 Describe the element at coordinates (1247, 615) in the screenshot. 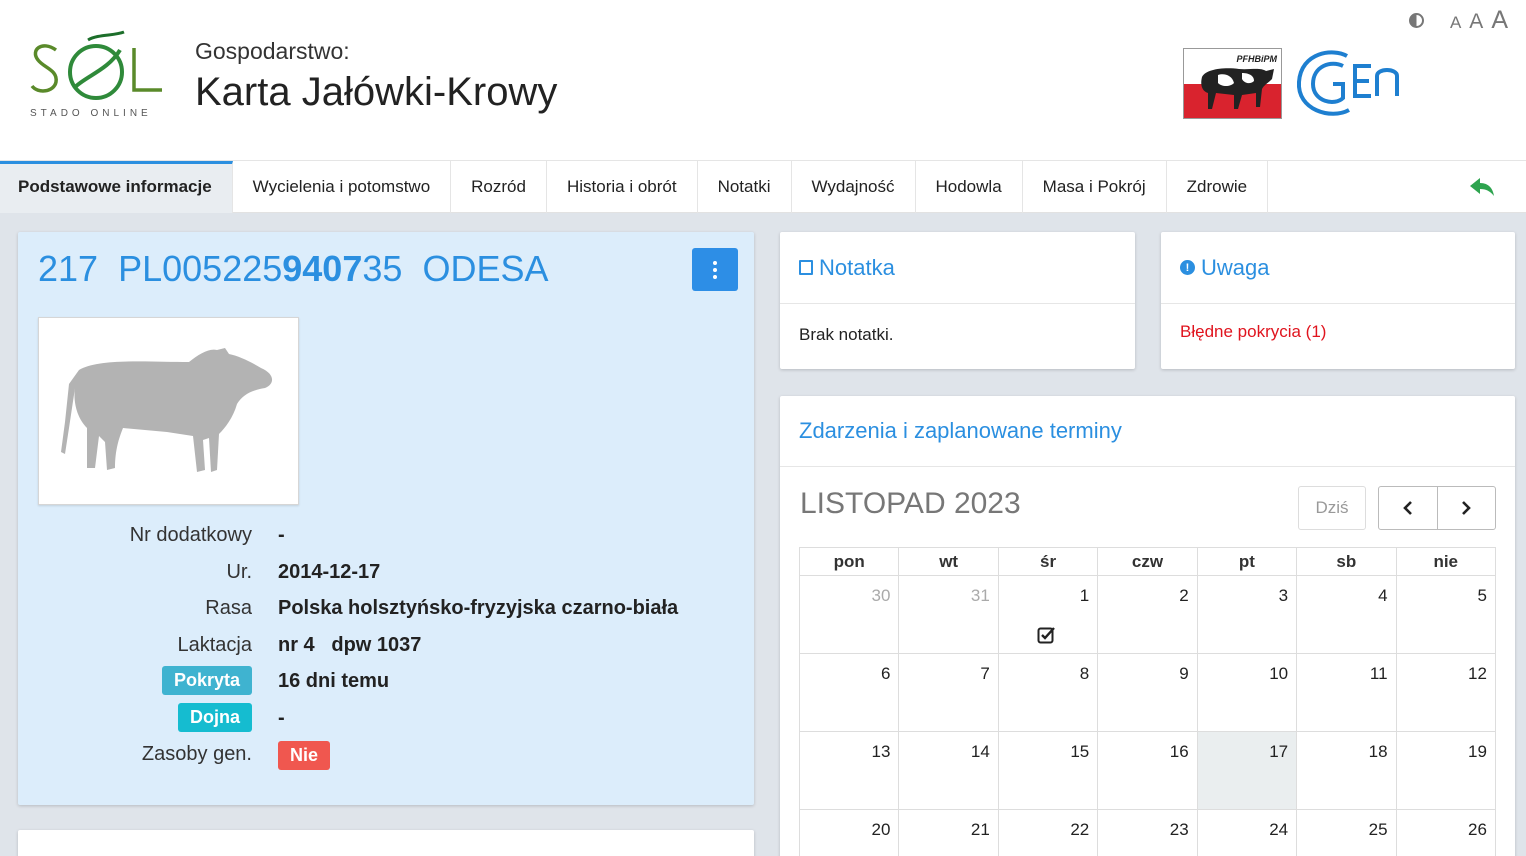

I see `calendar-day: 3` at that location.